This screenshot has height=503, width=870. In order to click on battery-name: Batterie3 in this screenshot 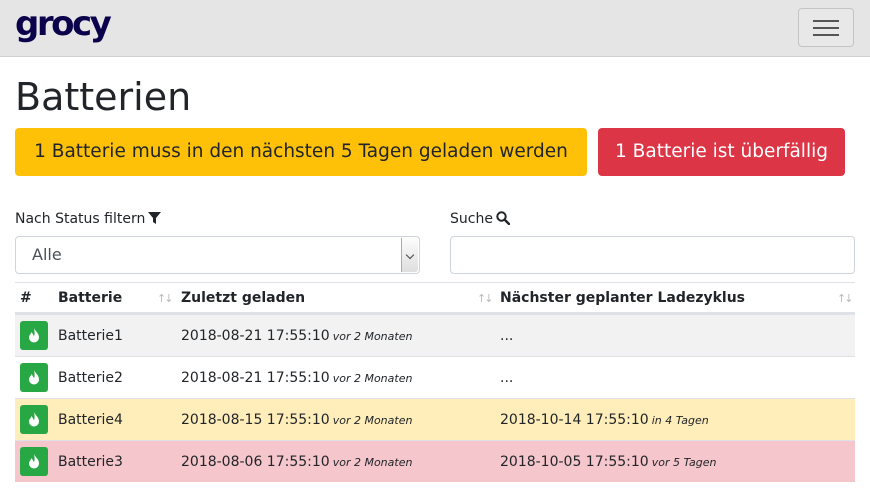, I will do `click(90, 462)`.